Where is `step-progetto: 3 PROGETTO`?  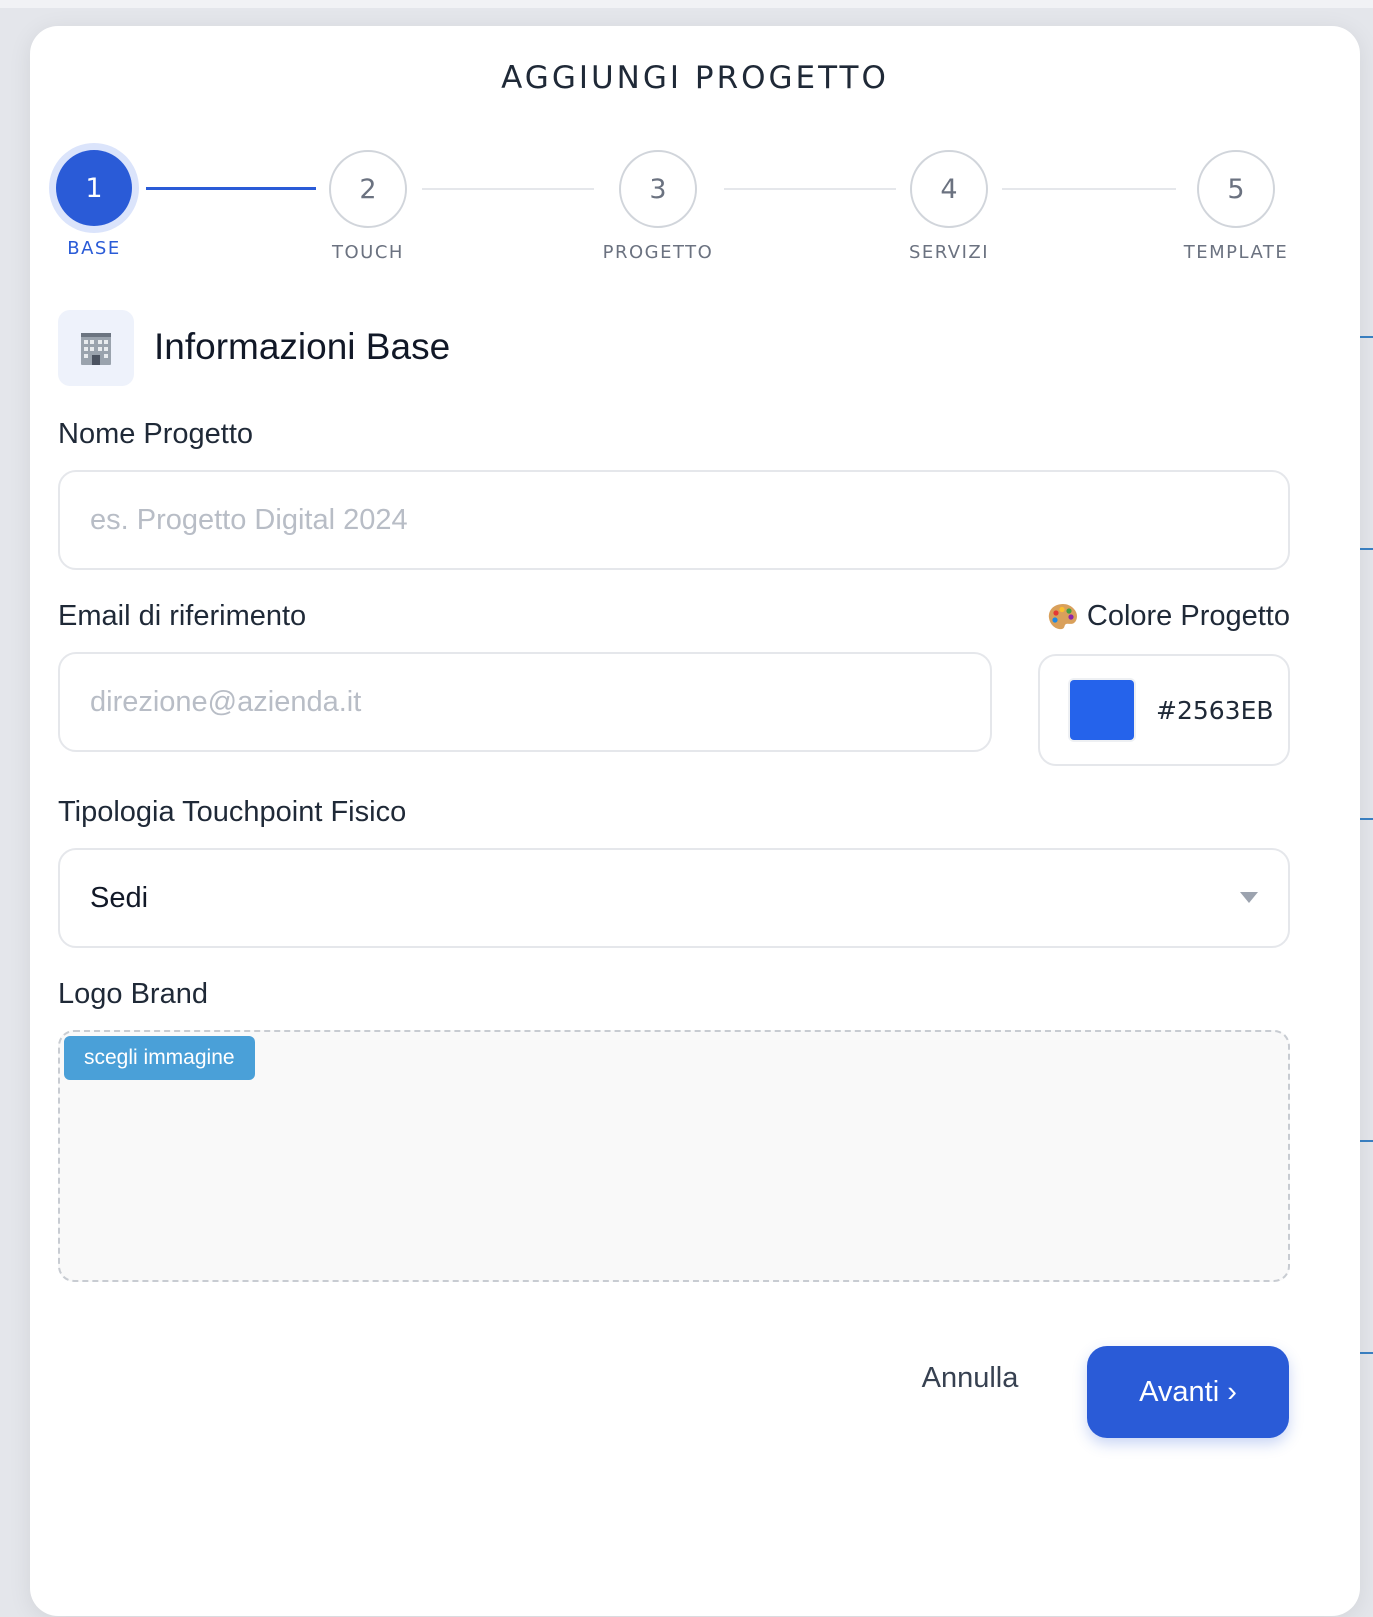
step-progetto: 3 PROGETTO is located at coordinates (658, 206).